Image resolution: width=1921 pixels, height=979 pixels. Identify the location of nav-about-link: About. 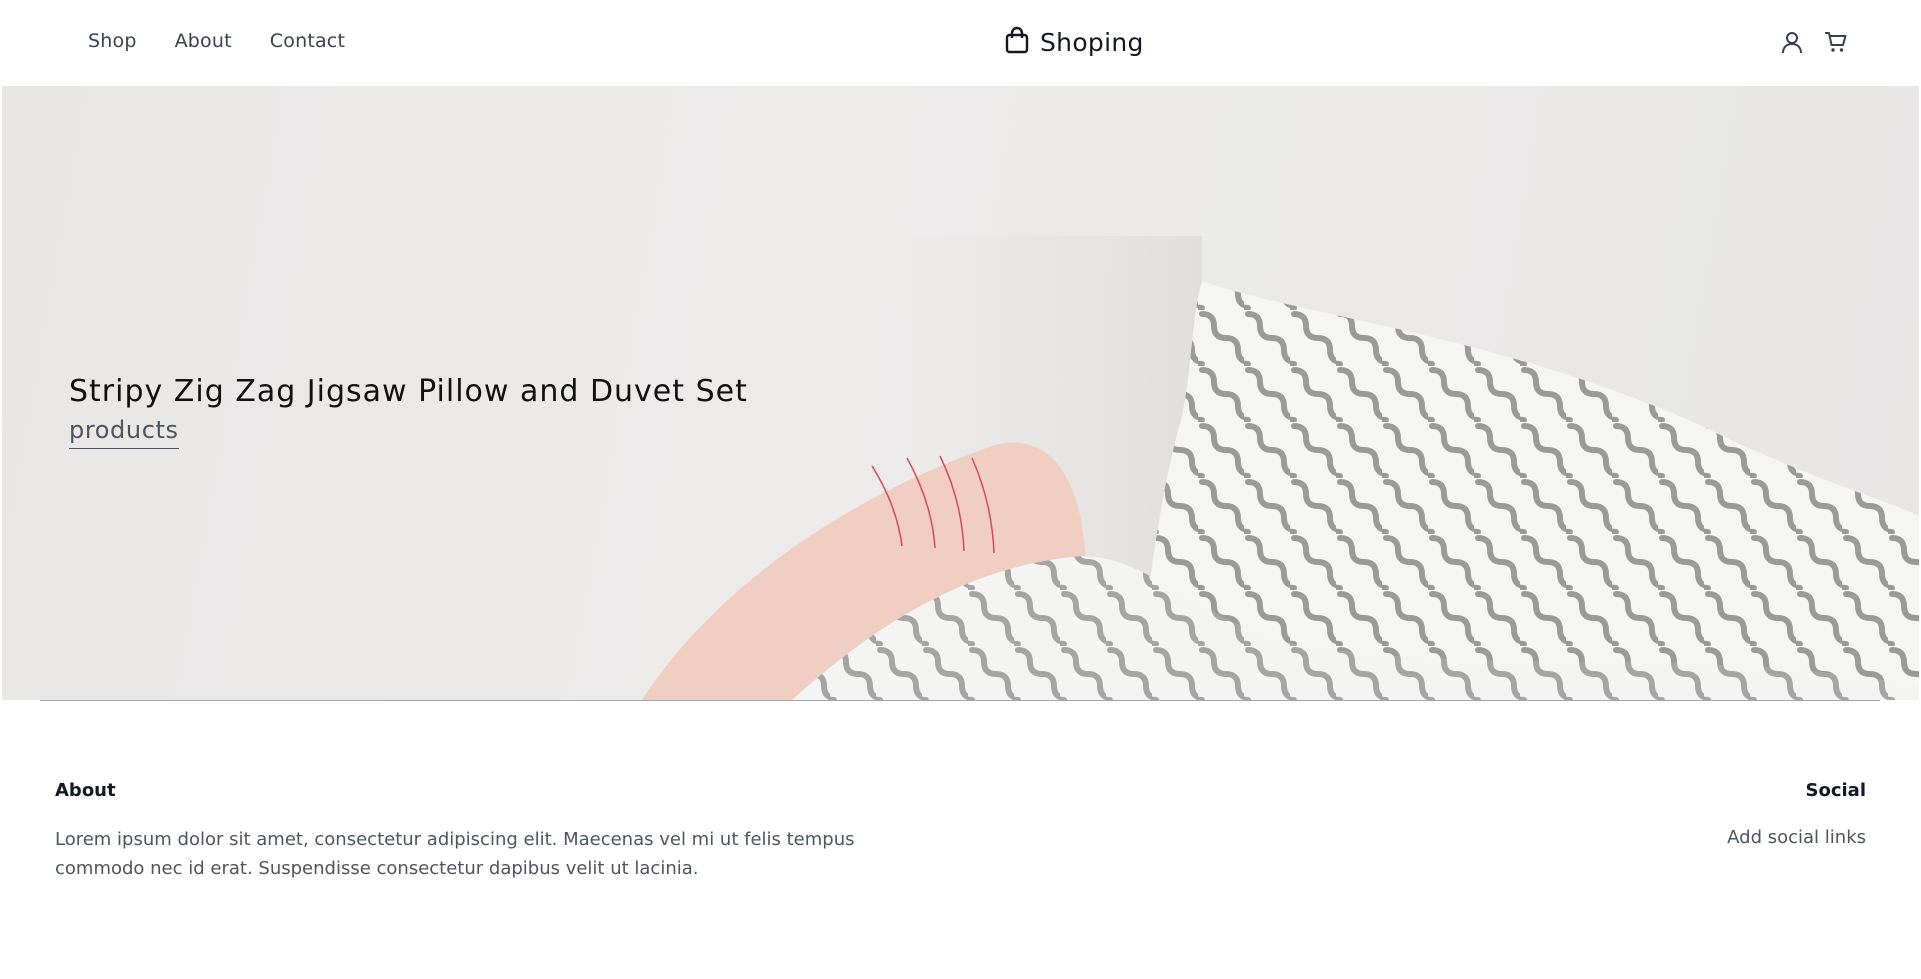
(203, 41).